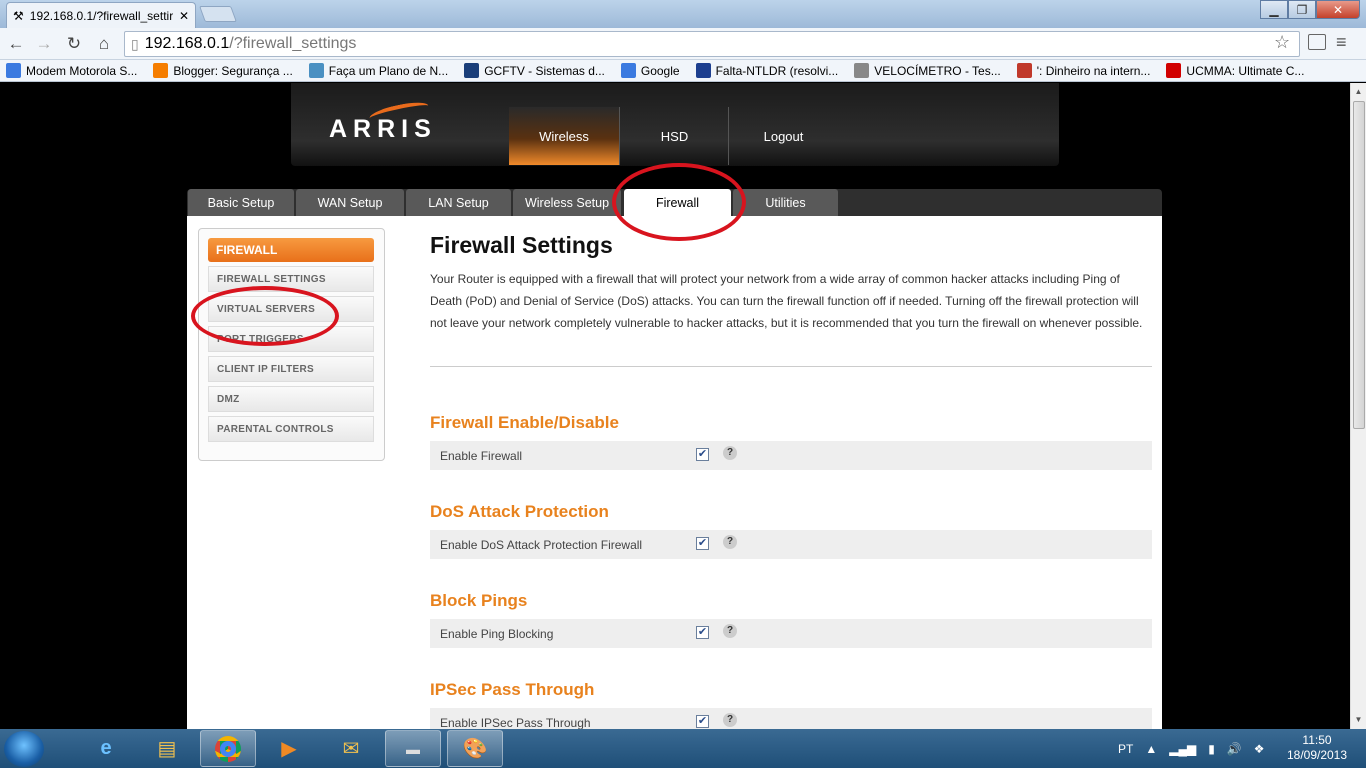  Describe the element at coordinates (521, 245) in the screenshot. I see `page-title: Firewall Settings` at that location.